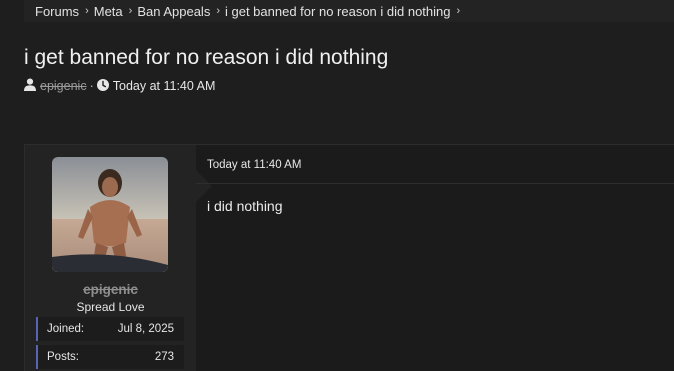  Describe the element at coordinates (254, 165) in the screenshot. I see `post-date-link: Today at 11:40 AM` at that location.